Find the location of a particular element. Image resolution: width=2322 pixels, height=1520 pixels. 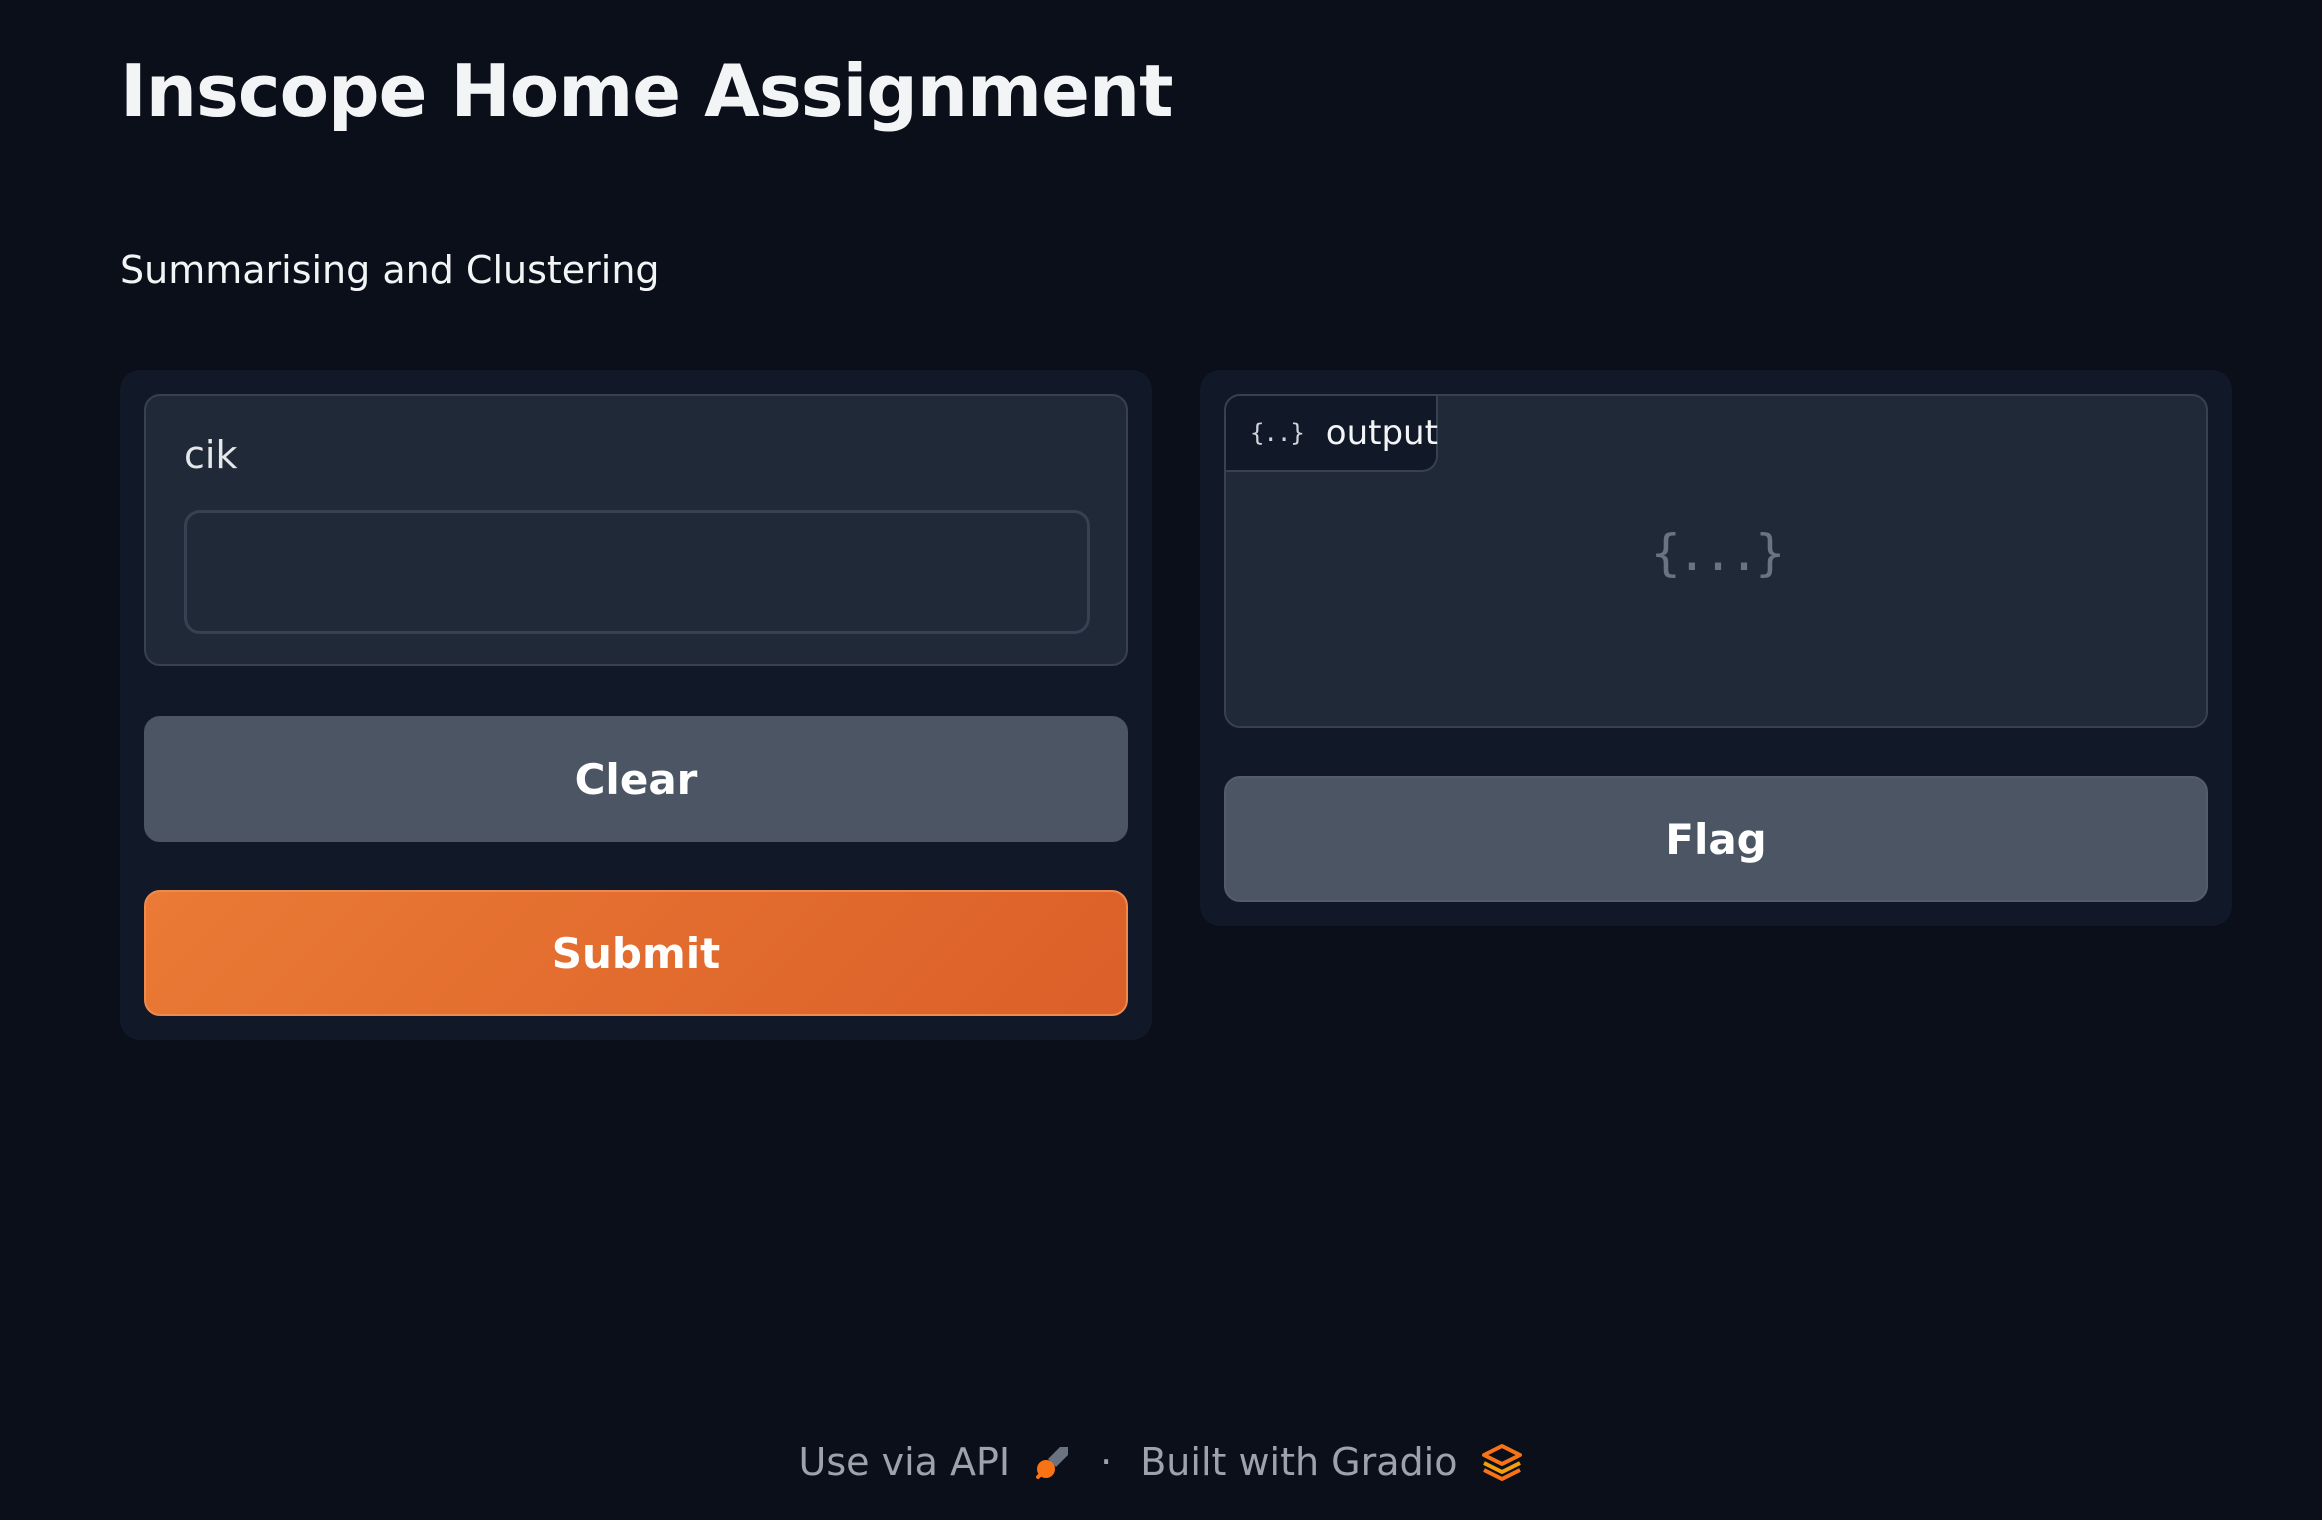

page-description: Summarising and Clustering is located at coordinates (390, 270).